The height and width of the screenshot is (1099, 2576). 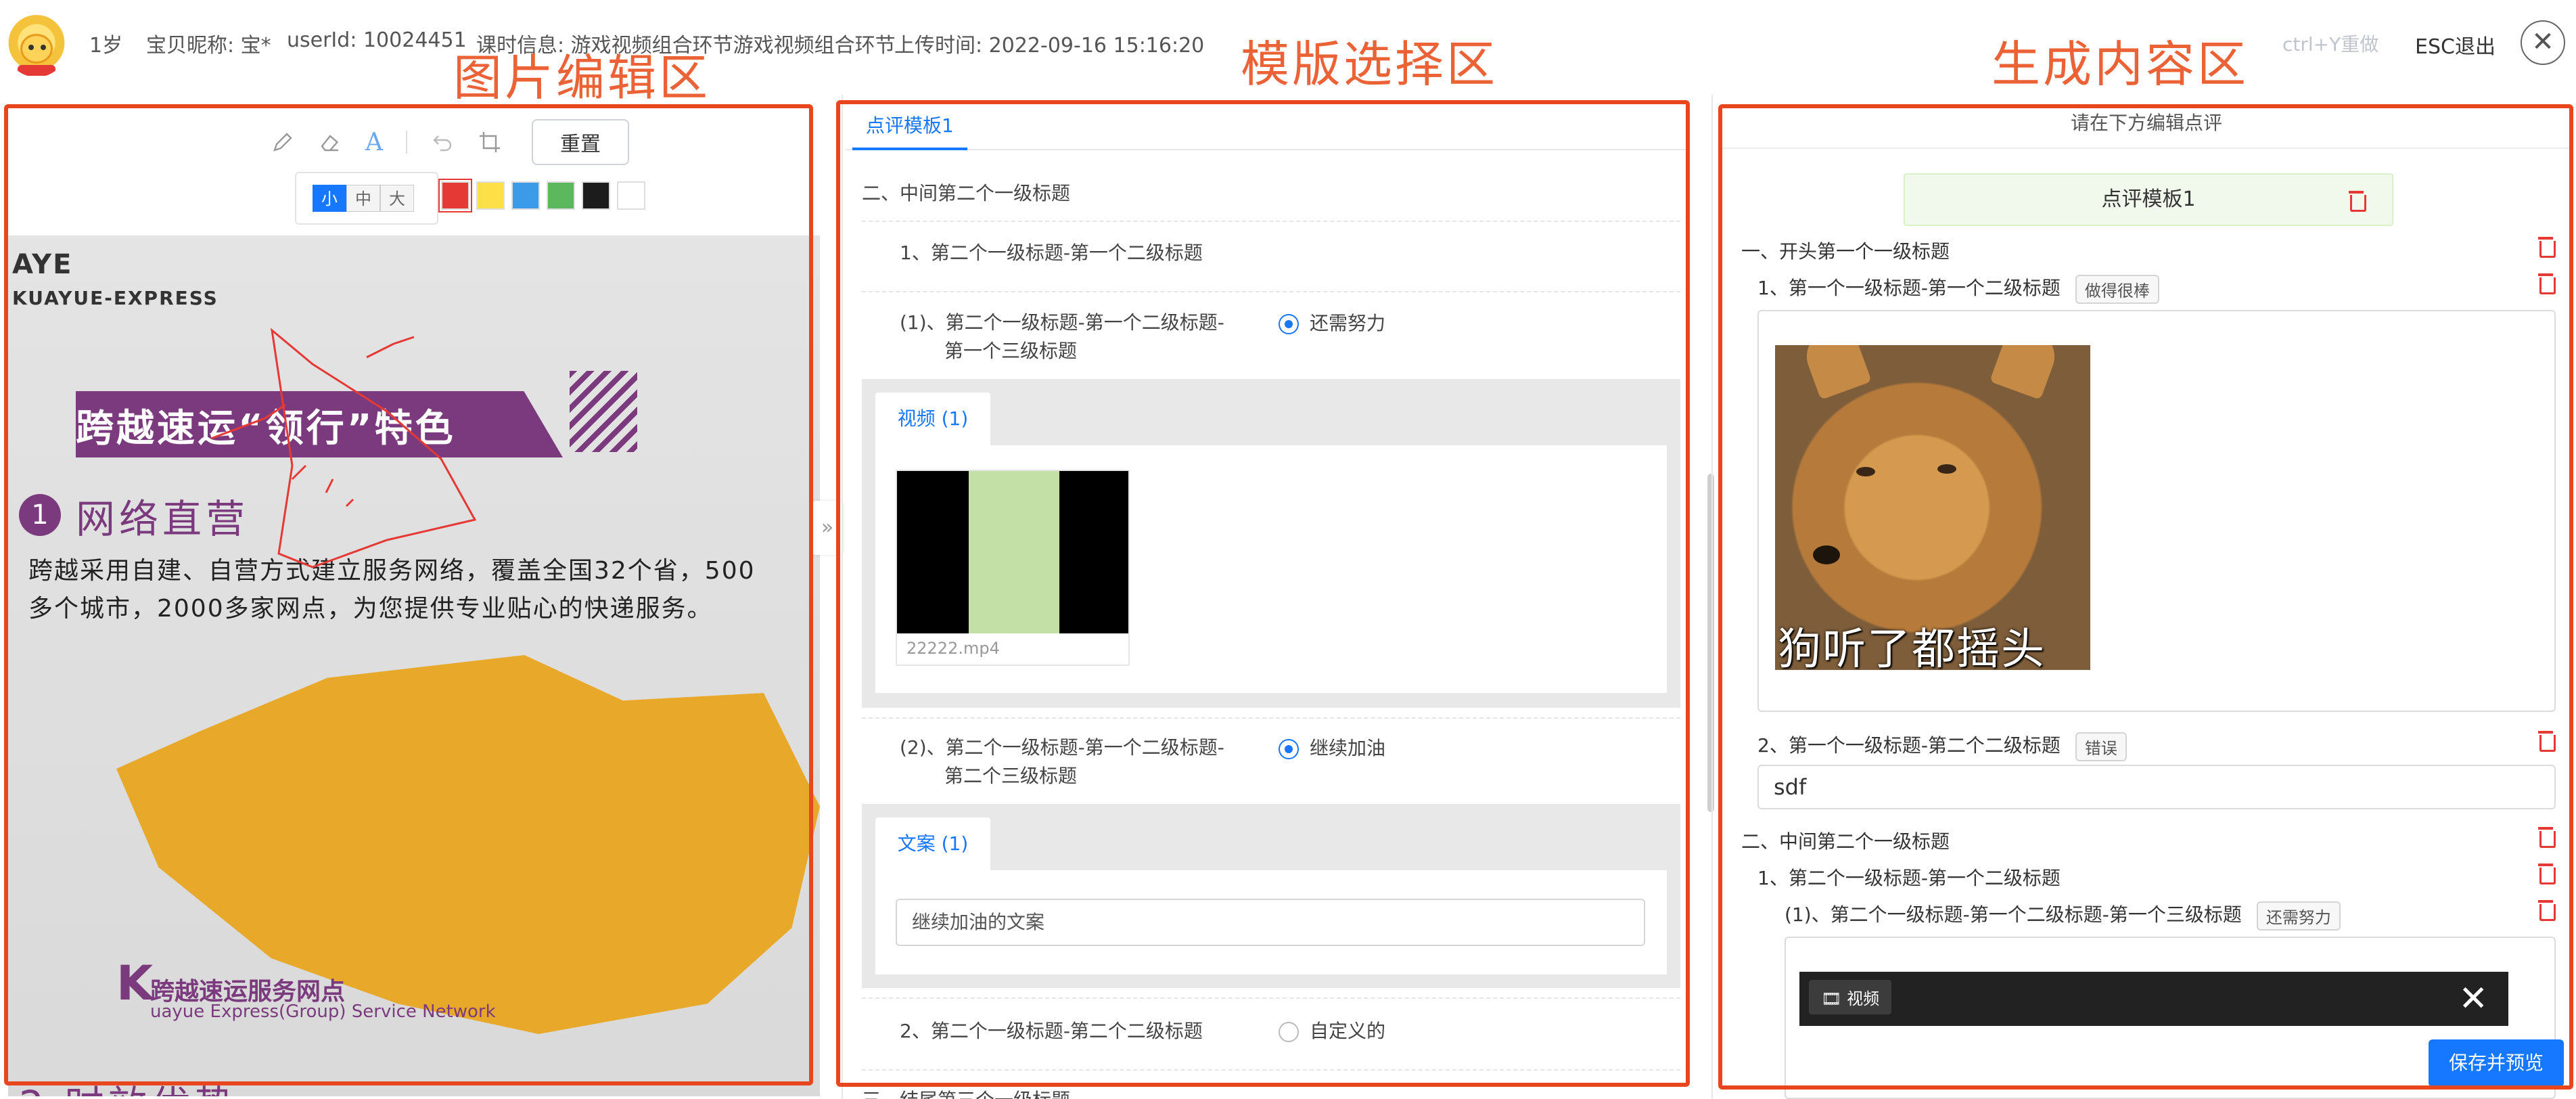 What do you see at coordinates (36, 49) in the screenshot?
I see `avatar-face` at bounding box center [36, 49].